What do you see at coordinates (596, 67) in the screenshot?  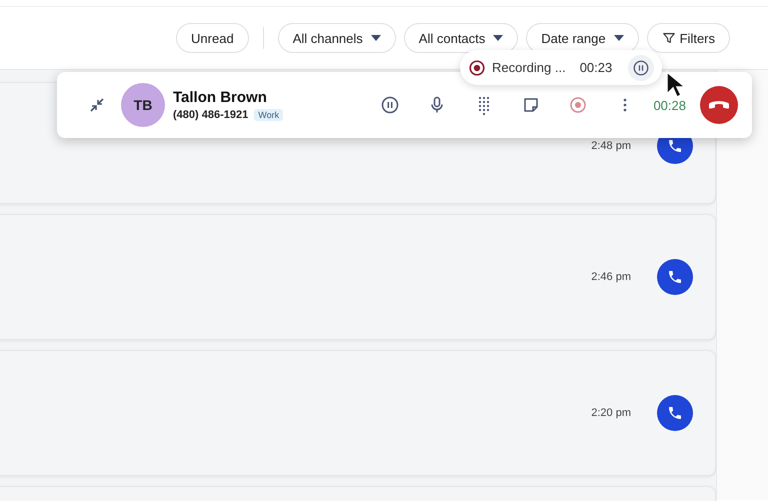 I see `recording-time: 00:23` at bounding box center [596, 67].